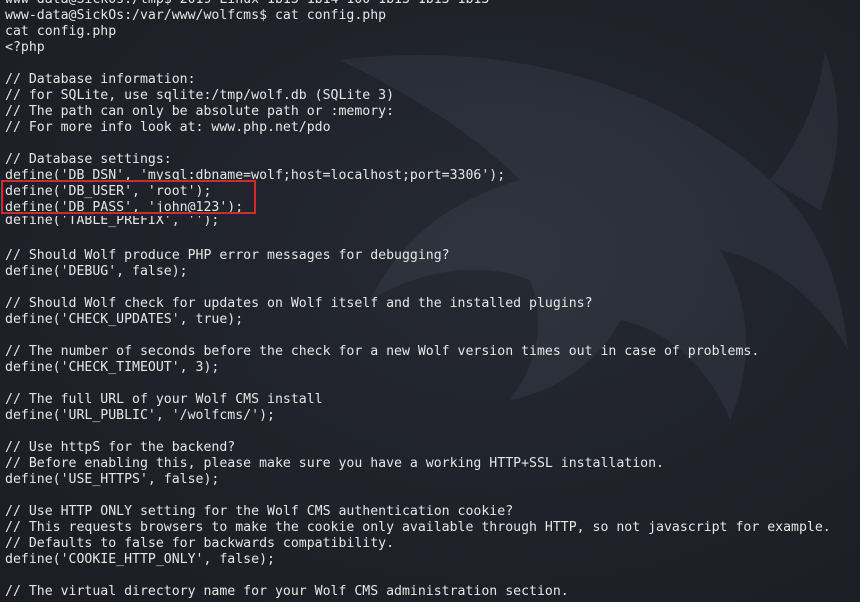 The image size is (860, 602). Describe the element at coordinates (120, 447) in the screenshot. I see `terminal-line: // Use httpS for the backend?` at that location.